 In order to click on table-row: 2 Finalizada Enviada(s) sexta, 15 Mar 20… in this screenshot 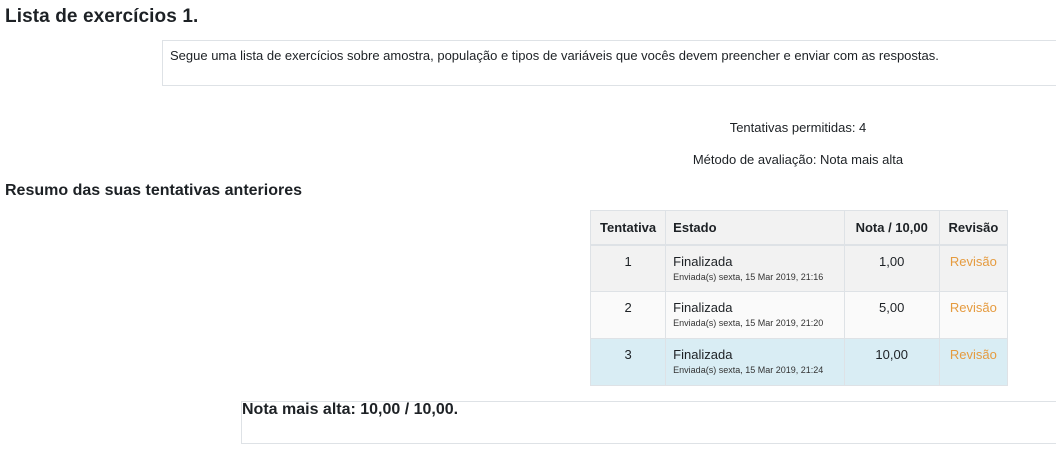, I will do `click(799, 315)`.